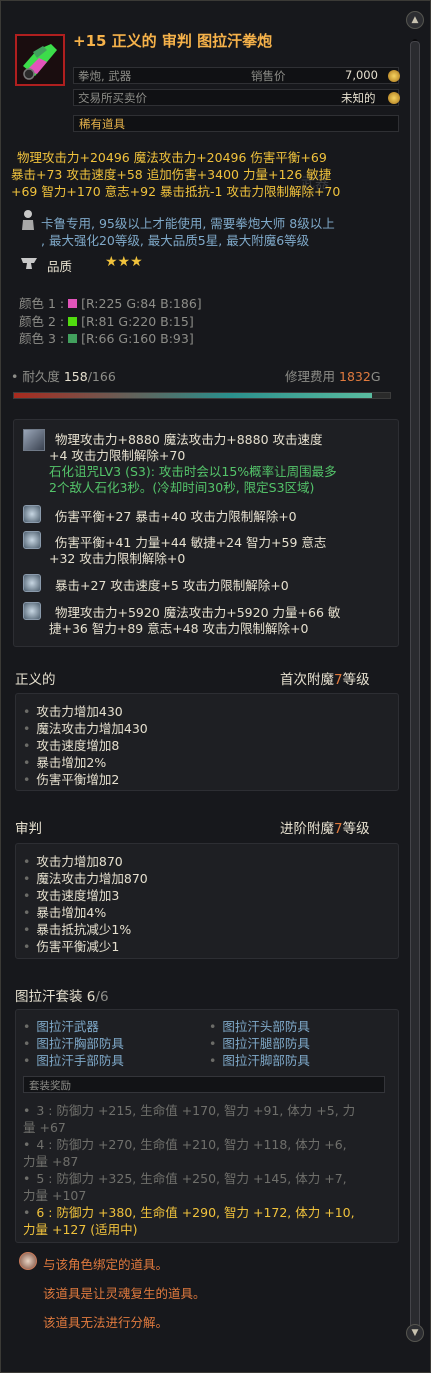 The image size is (431, 1373). Describe the element at coordinates (196, 1110) in the screenshot. I see `set-bonus-text: 3 : 防御力 +215, 生命值 +170, 智力 +91, 体力 +5, 力` at that location.